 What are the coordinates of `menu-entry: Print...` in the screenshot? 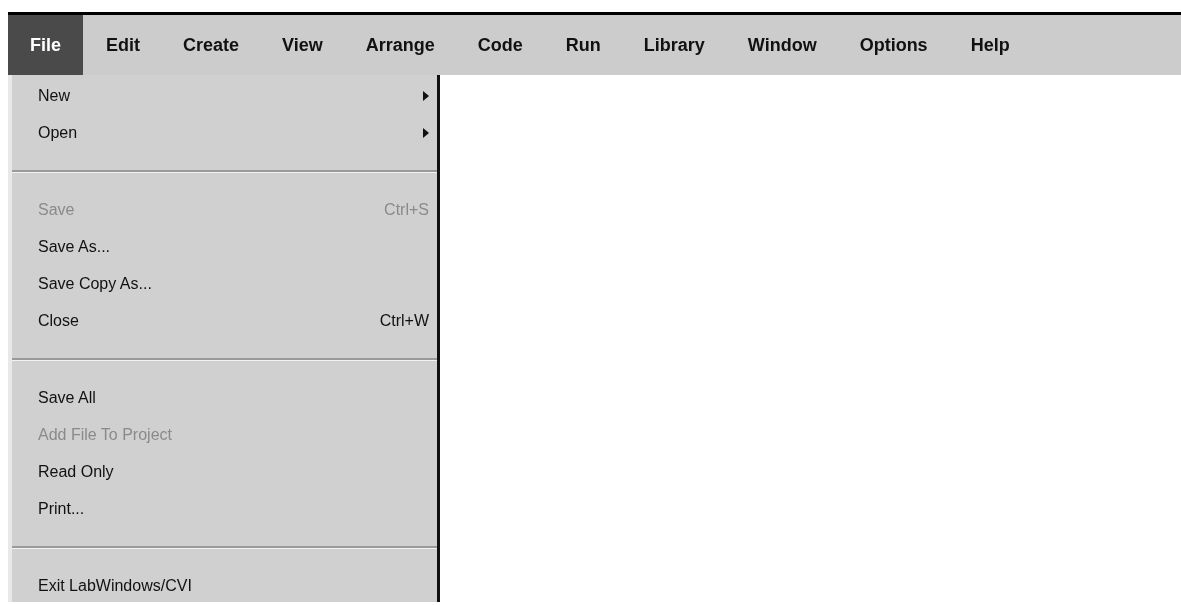 It's located at (224, 508).